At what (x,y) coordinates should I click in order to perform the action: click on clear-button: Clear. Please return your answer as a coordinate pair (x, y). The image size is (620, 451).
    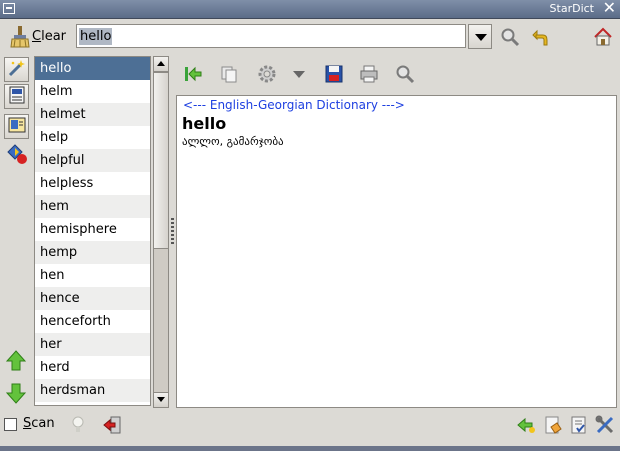
    Looking at the image, I should click on (49, 36).